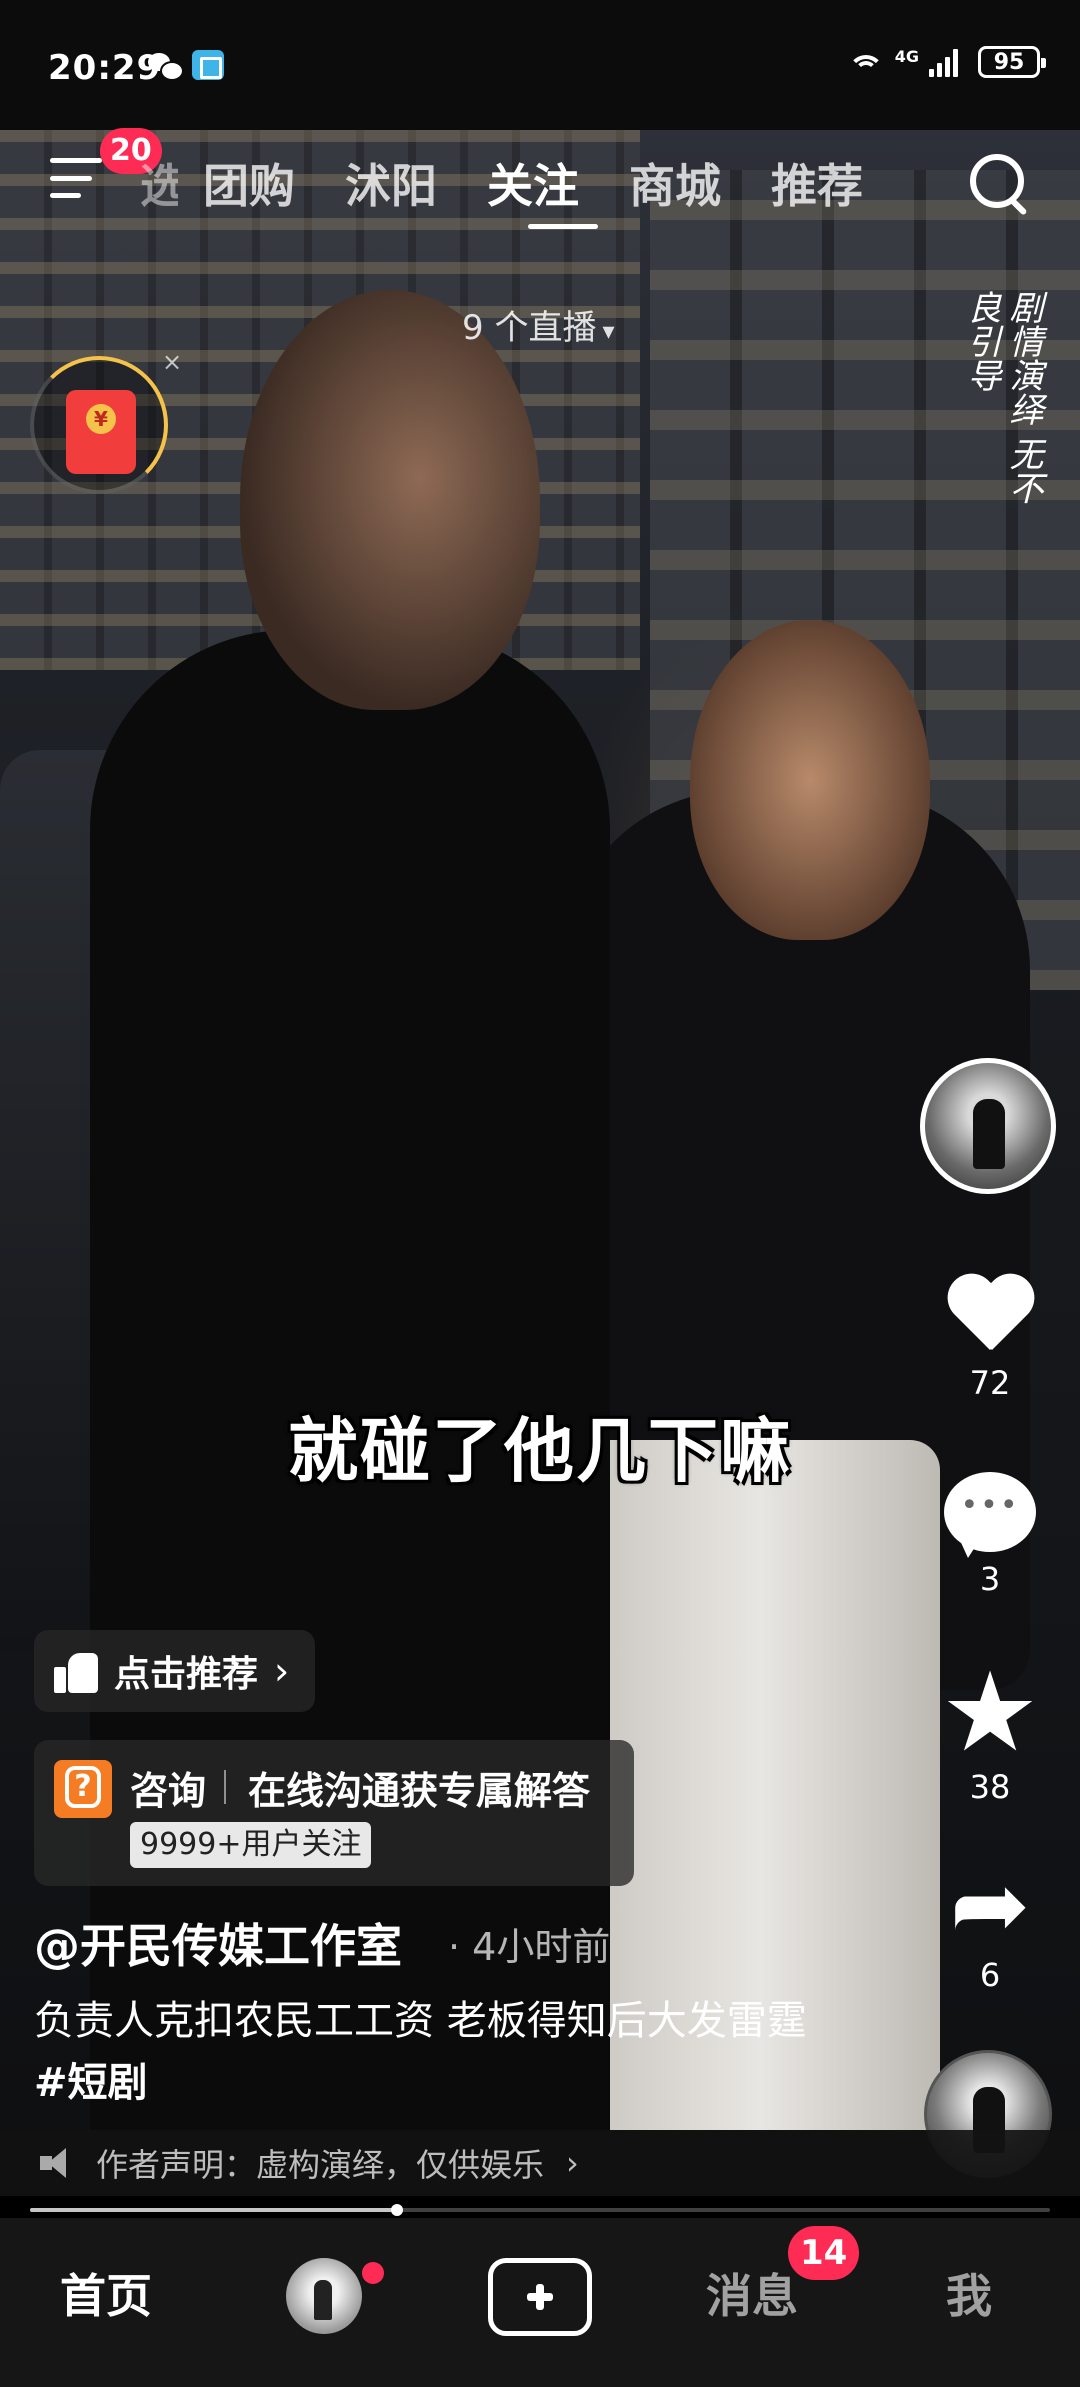  Describe the element at coordinates (988, 1126) in the screenshot. I see `creator-avatar` at that location.